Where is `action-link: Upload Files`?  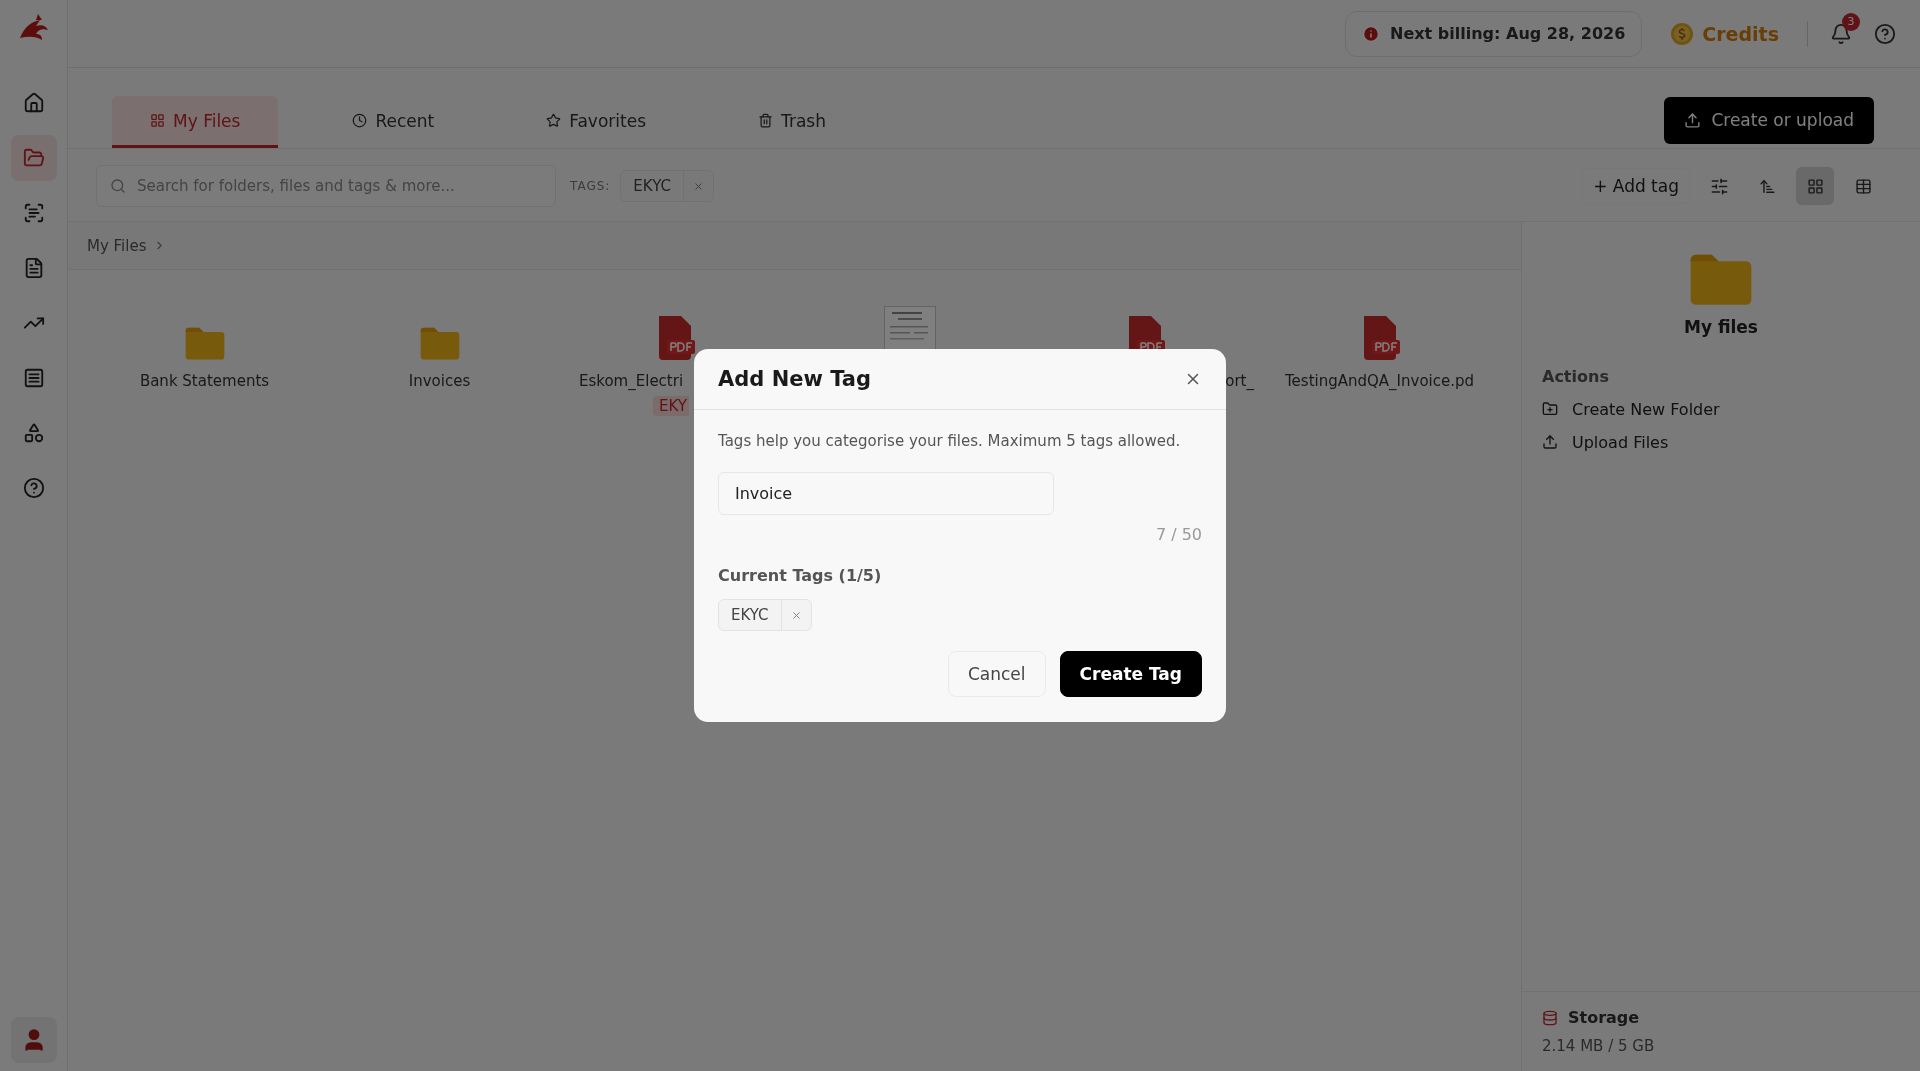 action-link: Upload Files is located at coordinates (1721, 442).